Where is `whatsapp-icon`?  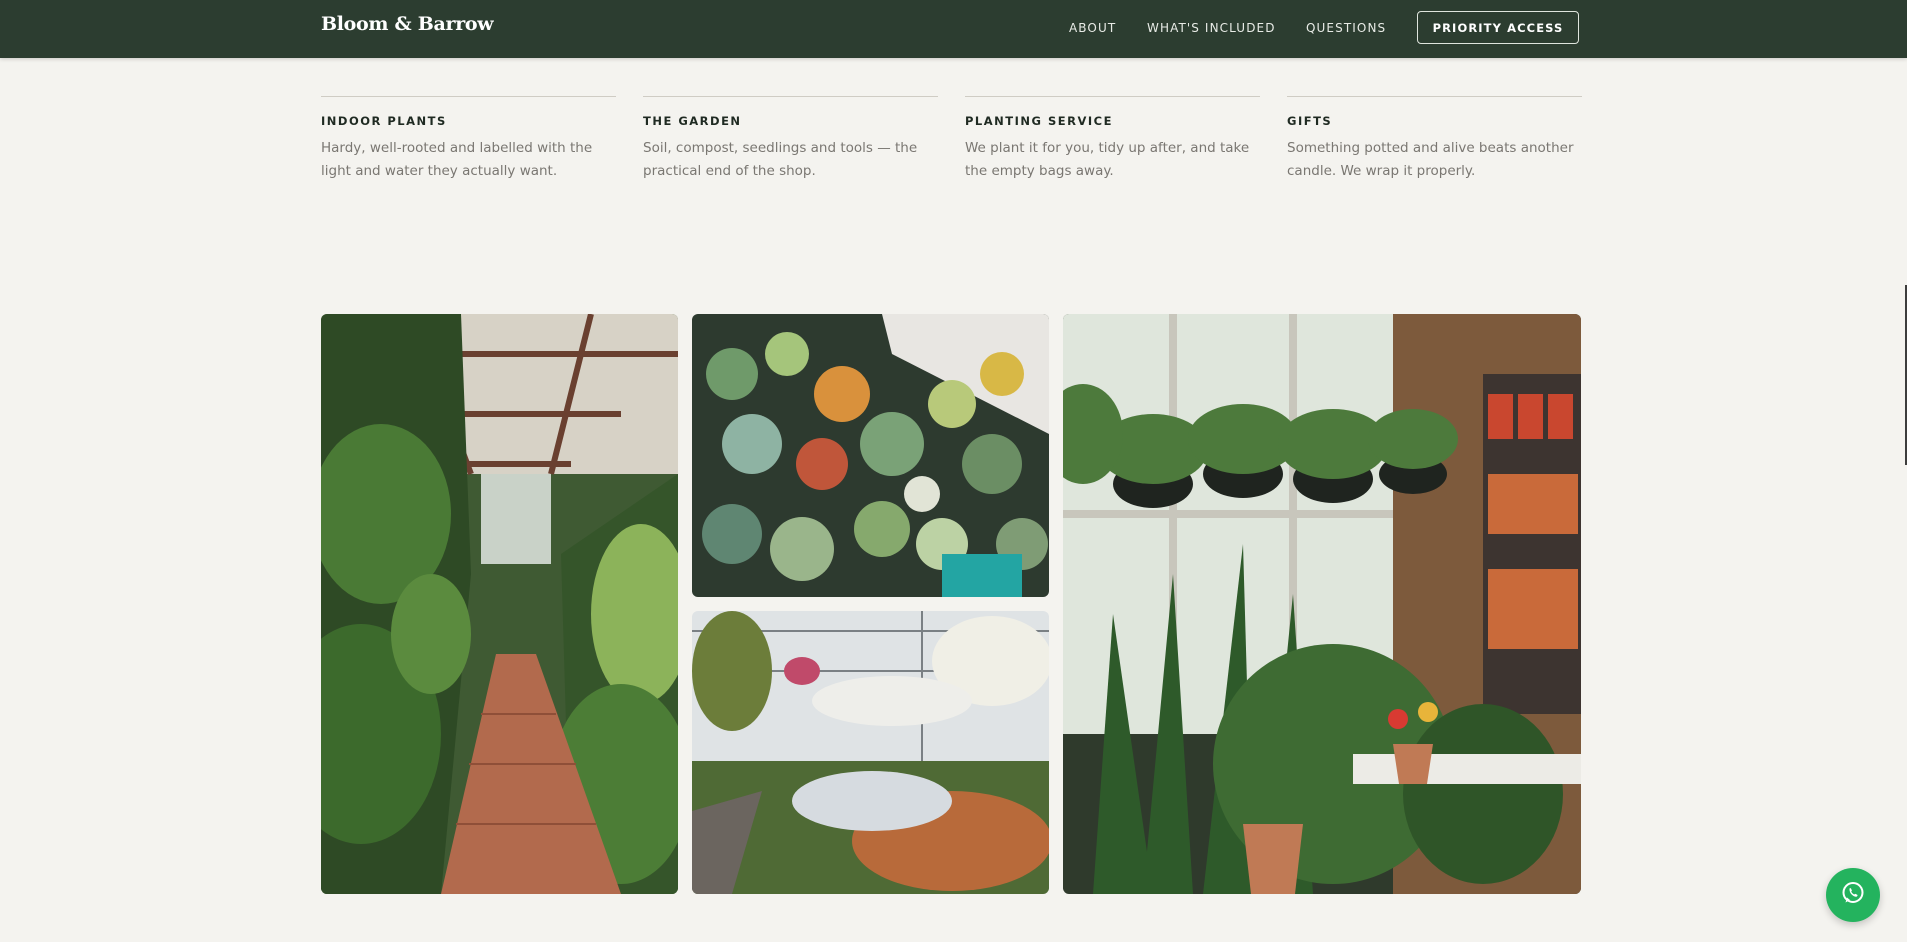
whatsapp-icon is located at coordinates (1853, 895).